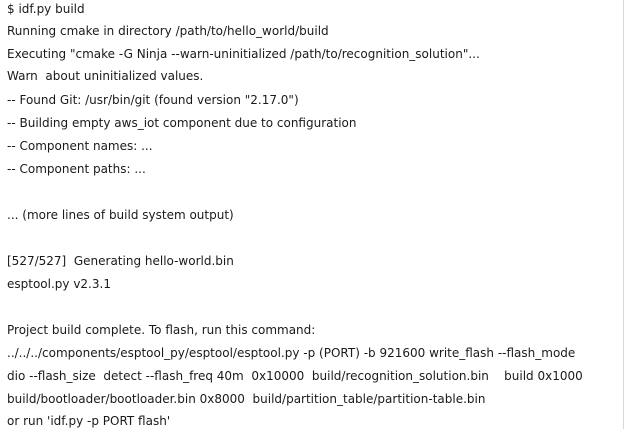 The width and height of the screenshot is (624, 430). I want to click on output-line: Warn about uninitialized values., so click(105, 76).